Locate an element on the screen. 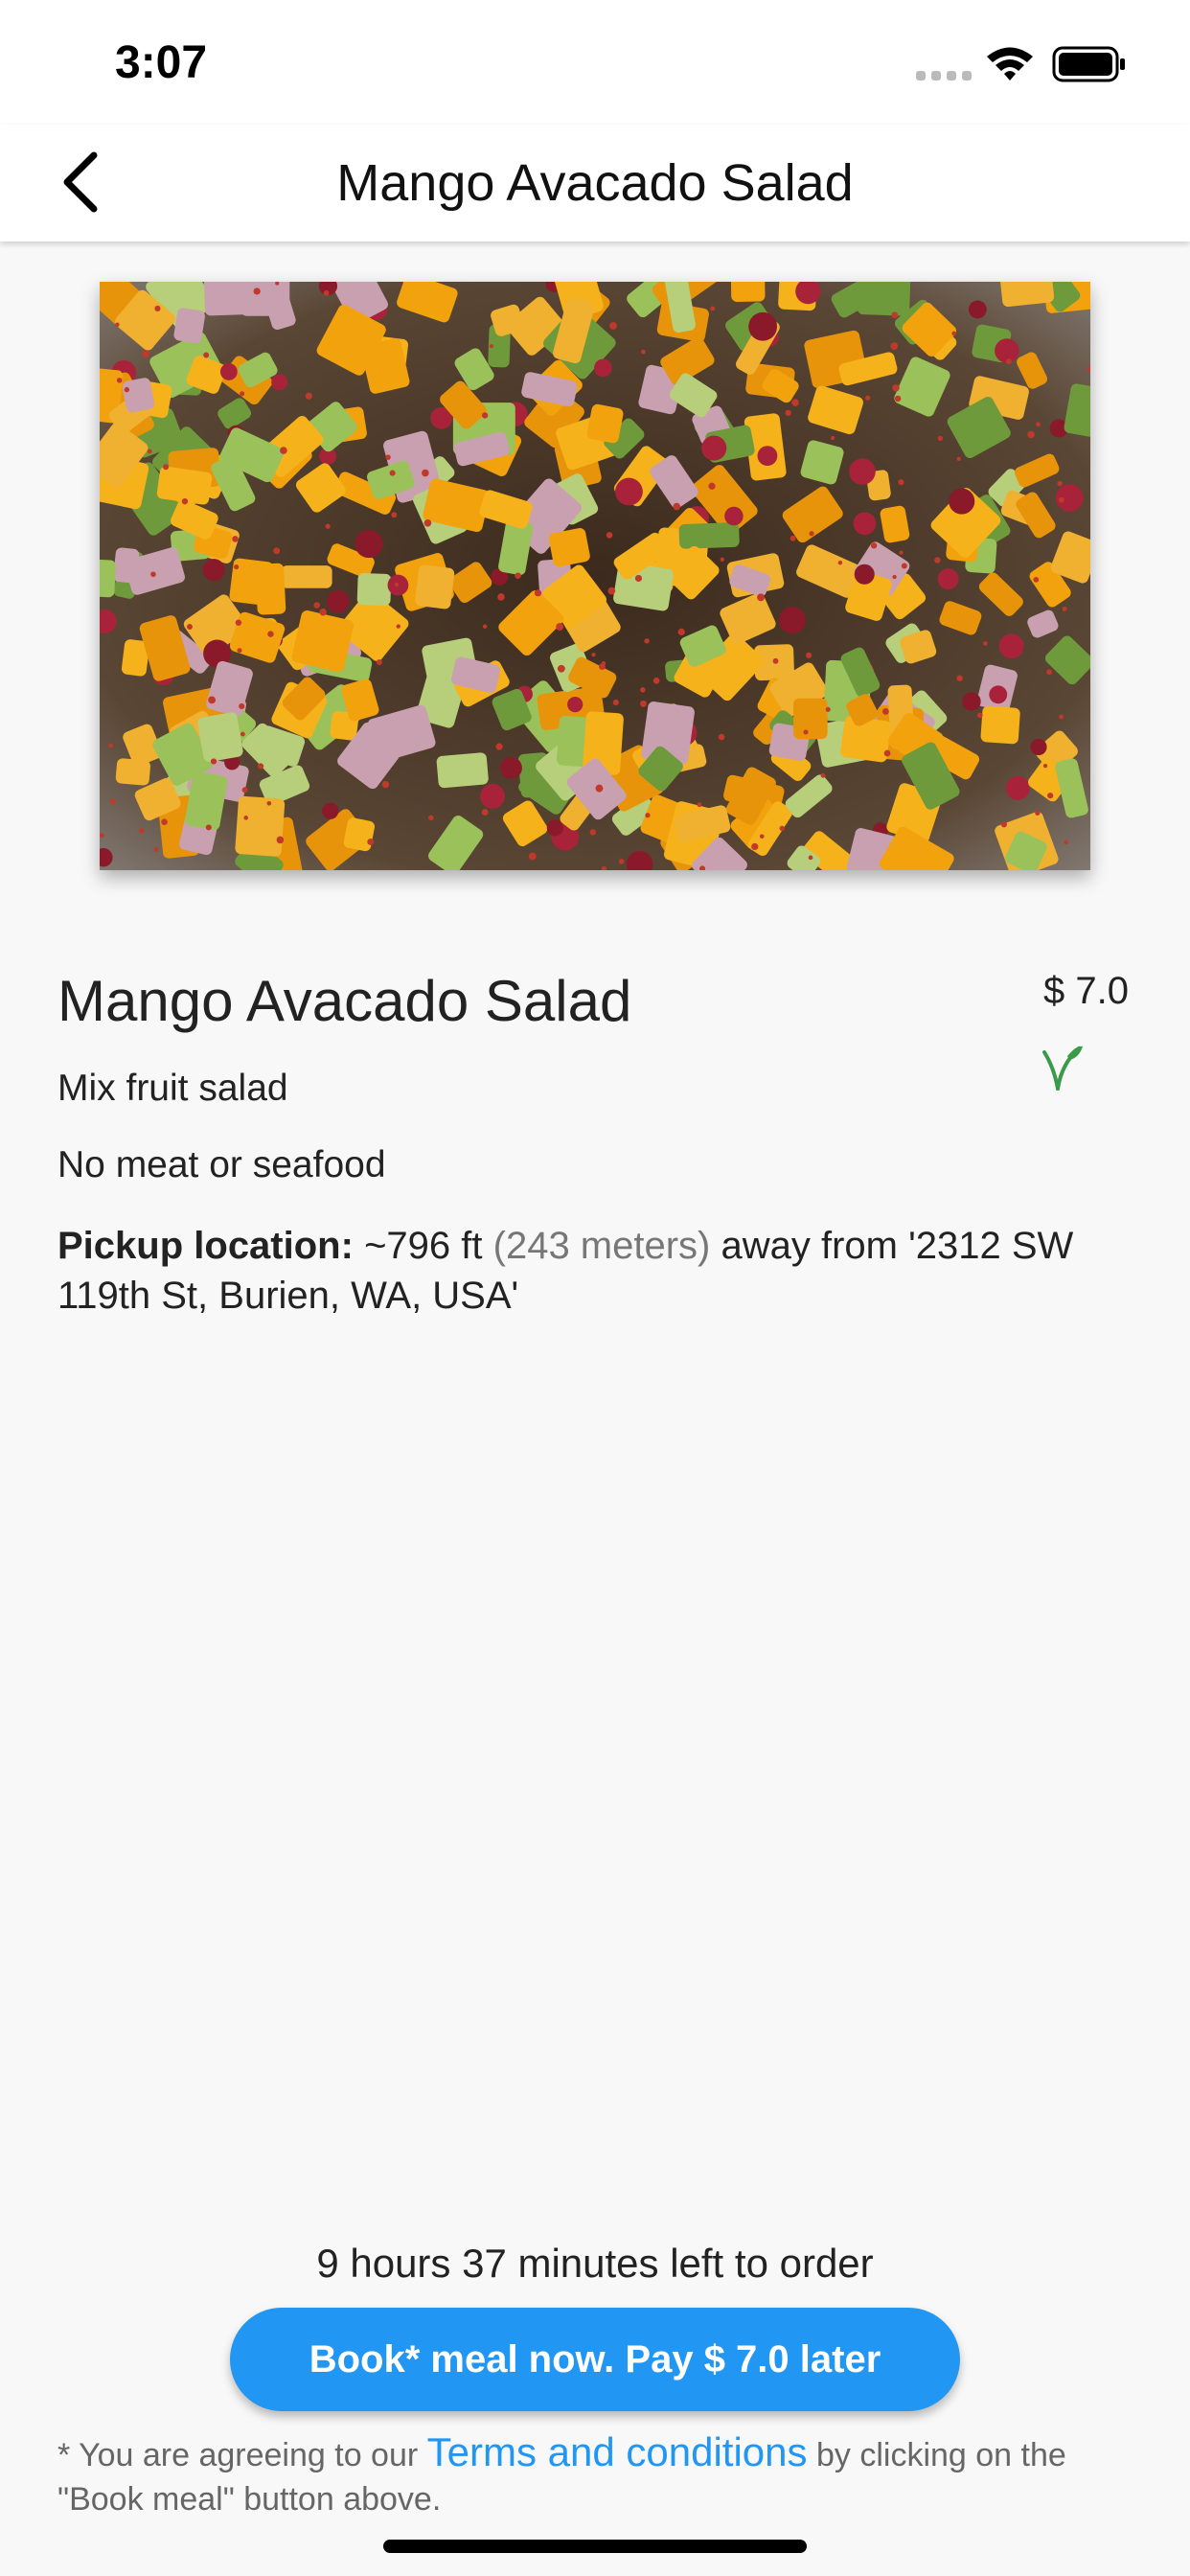 This screenshot has width=1190, height=2576. nav-title: Mango Avacado Salad is located at coordinates (595, 183).